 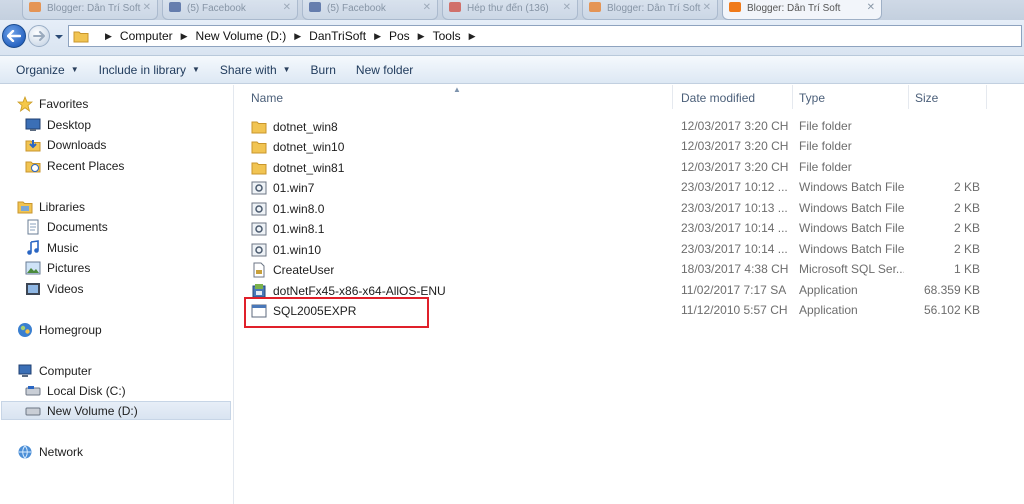 I want to click on breadcrumb-computer: Computer, so click(x=146, y=36).